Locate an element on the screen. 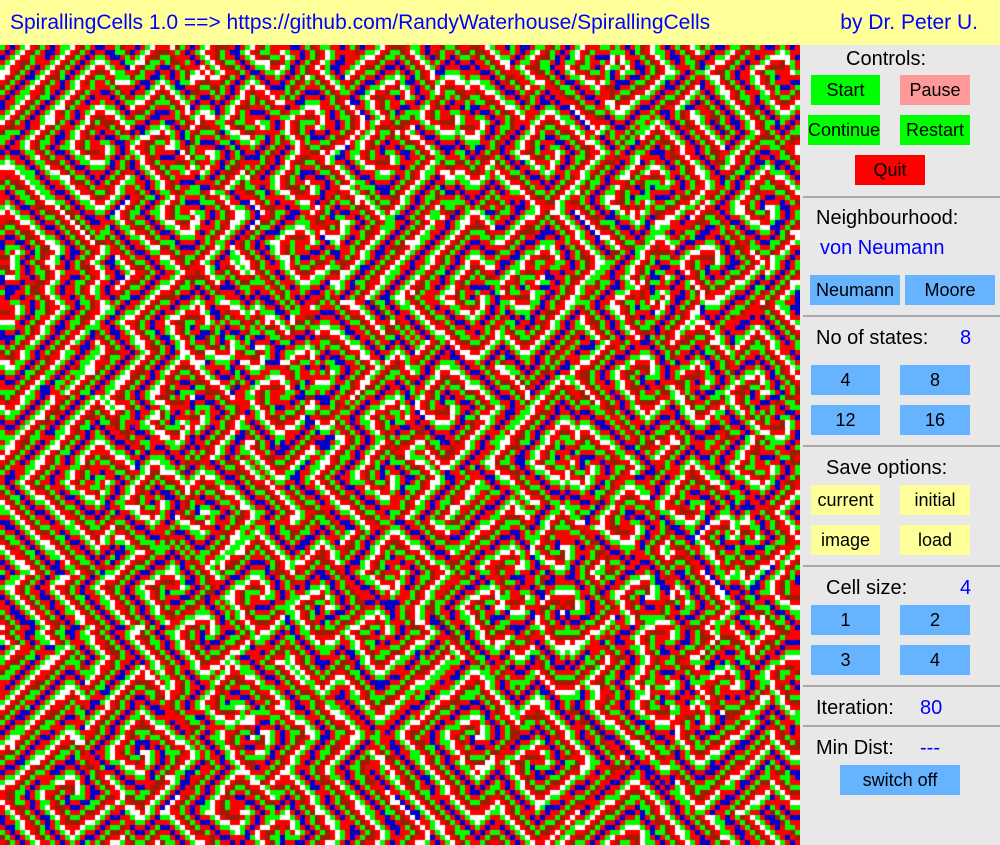 Image resolution: width=1000 pixels, height=845 pixels. states-12-button: 12 is located at coordinates (845, 420).